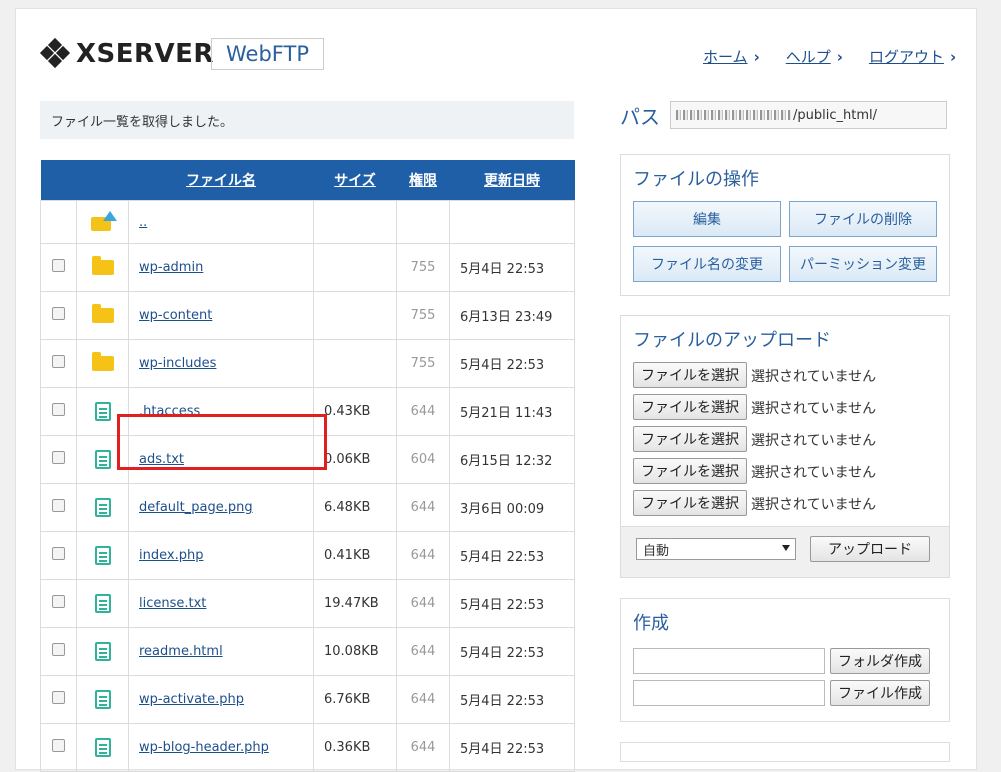  I want to click on nav-help: ヘルプ ›, so click(814, 56).